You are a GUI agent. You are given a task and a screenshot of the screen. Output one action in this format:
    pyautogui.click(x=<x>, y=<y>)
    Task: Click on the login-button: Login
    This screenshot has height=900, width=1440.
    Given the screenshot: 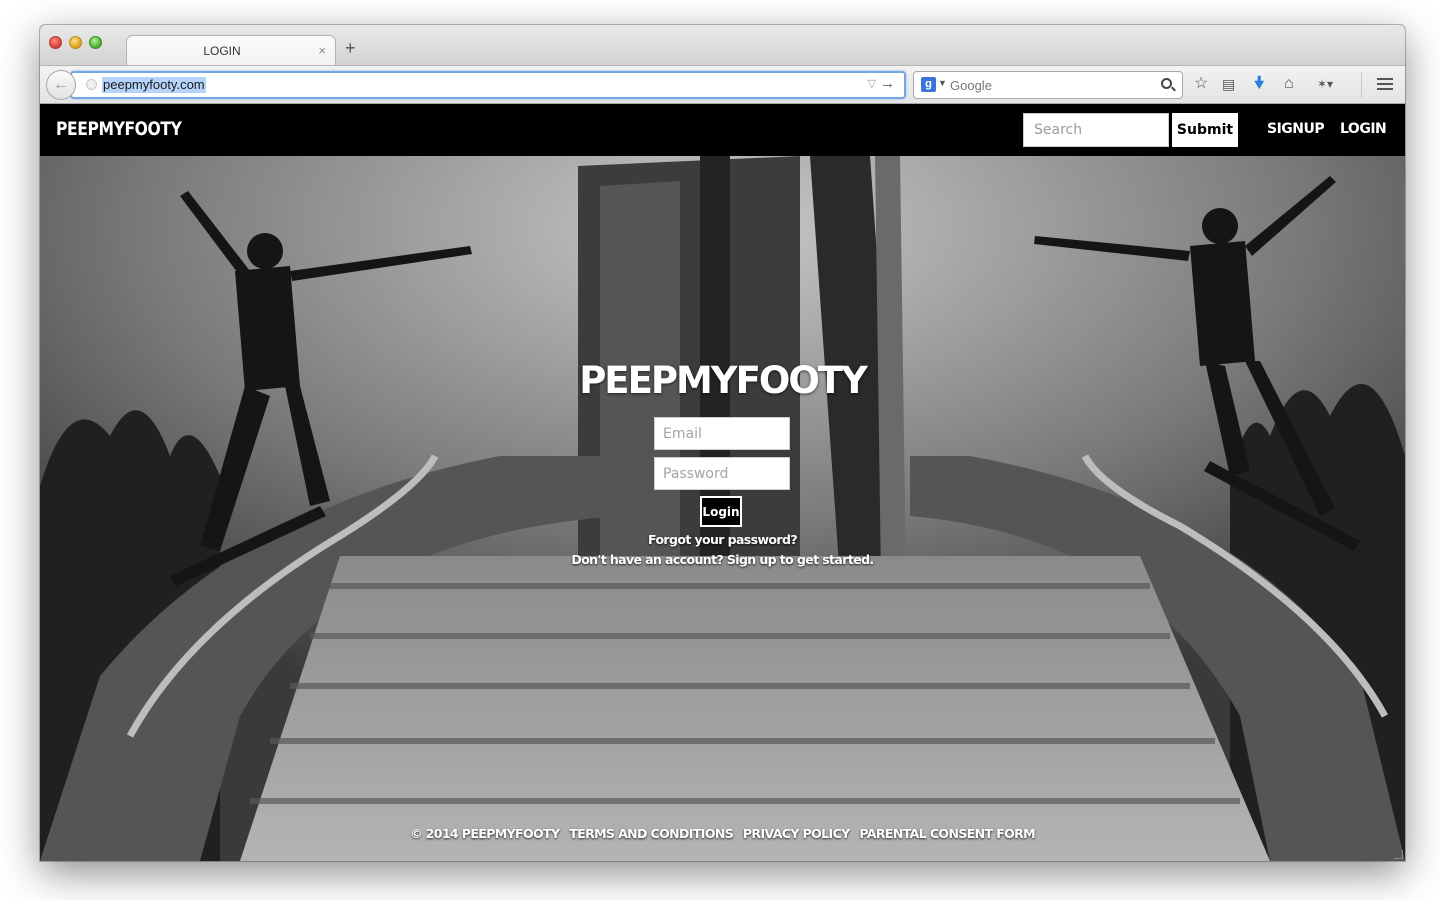 What is the action you would take?
    pyautogui.click(x=721, y=511)
    